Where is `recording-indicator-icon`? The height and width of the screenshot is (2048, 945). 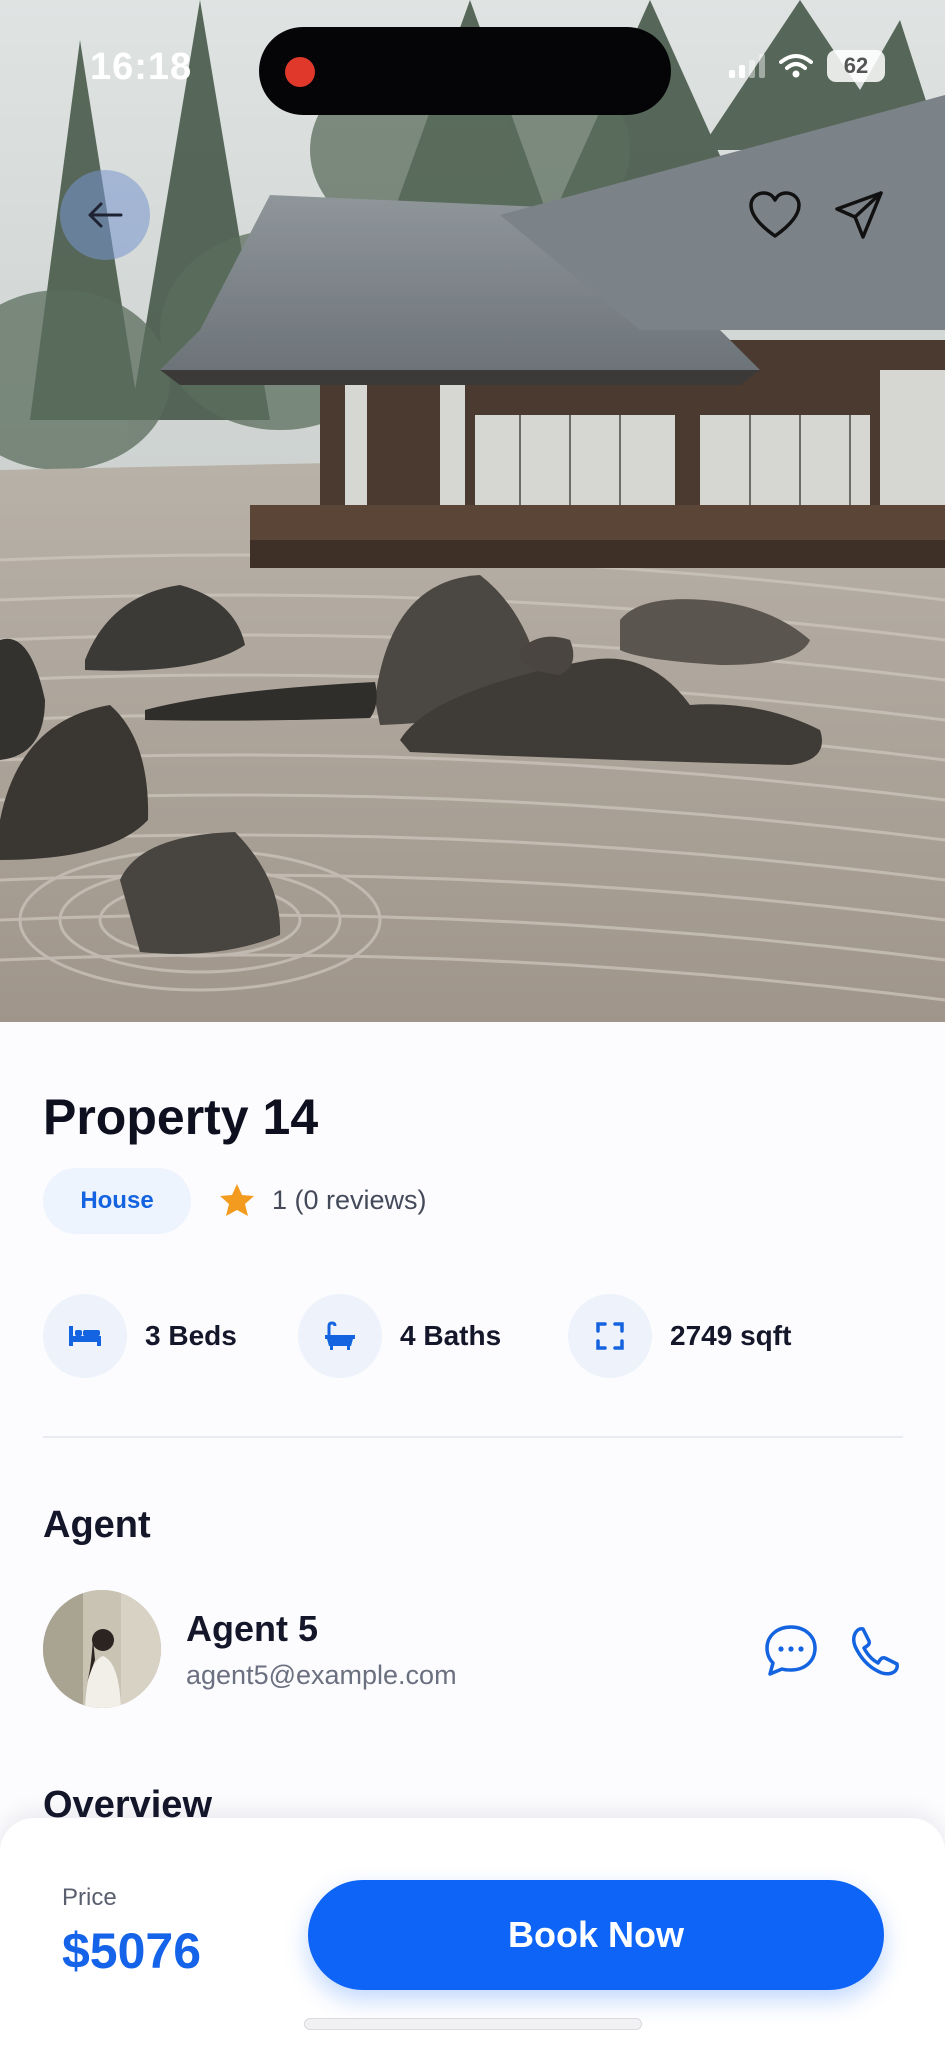 recording-indicator-icon is located at coordinates (300, 72).